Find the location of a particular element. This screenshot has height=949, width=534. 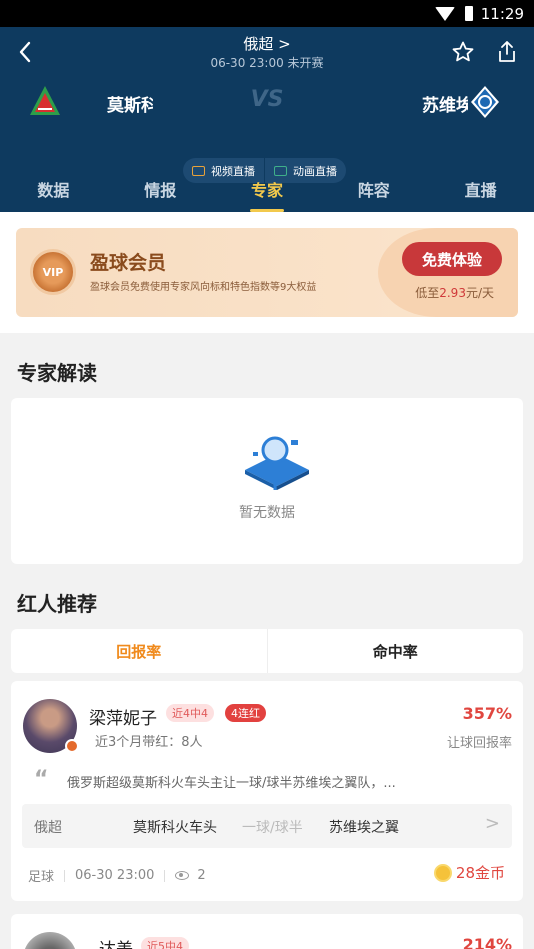

empty-state-text: 暂无数据 is located at coordinates (267, 513).